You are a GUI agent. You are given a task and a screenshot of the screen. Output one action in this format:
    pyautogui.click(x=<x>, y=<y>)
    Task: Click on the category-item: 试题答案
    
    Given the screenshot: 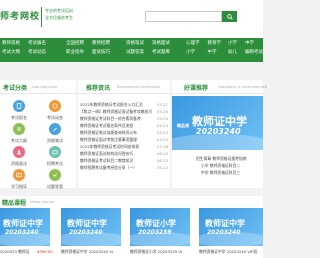 What is the action you would take?
    pyautogui.click(x=55, y=179)
    